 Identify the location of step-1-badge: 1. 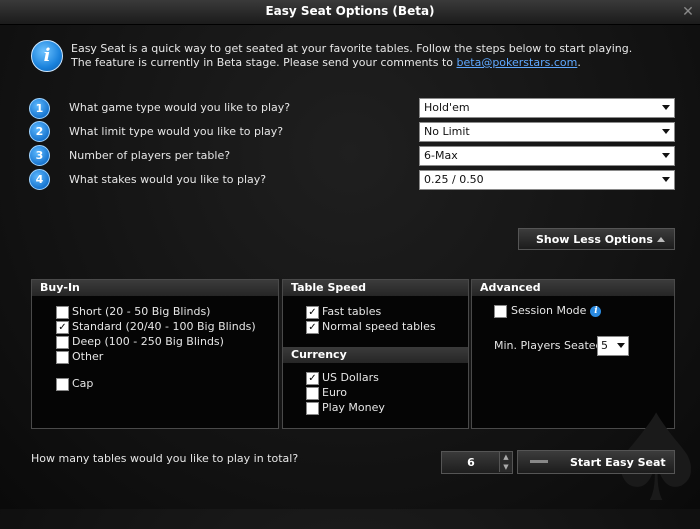
(39, 108).